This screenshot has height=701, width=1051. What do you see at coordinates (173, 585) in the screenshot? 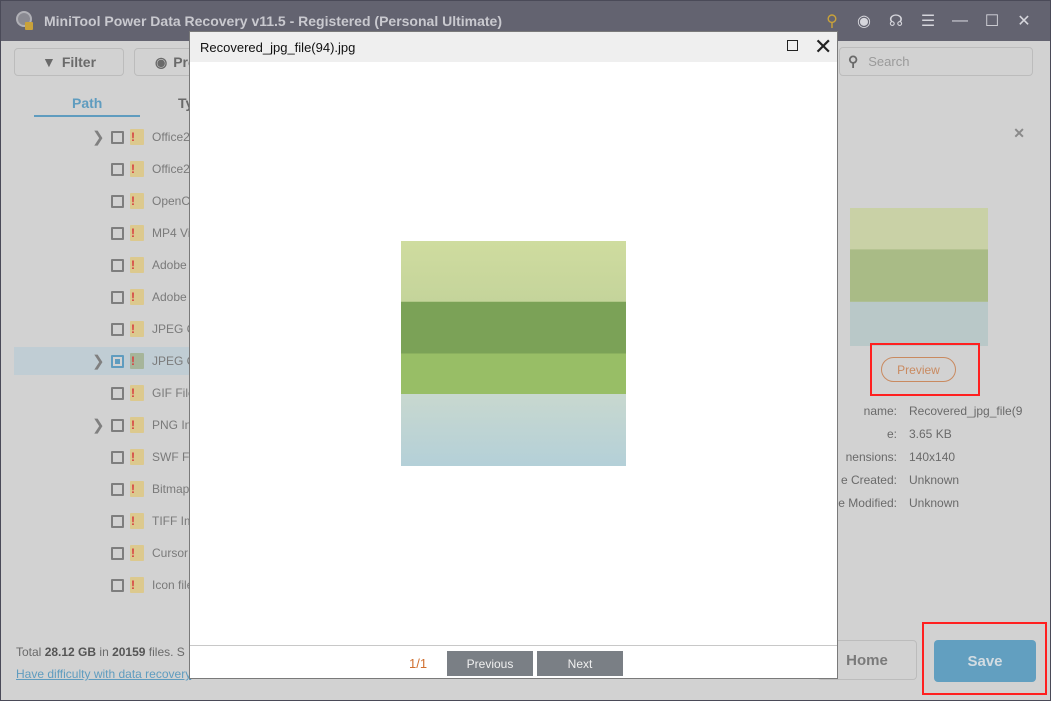
I see `tree-item-label: Icon file` at bounding box center [173, 585].